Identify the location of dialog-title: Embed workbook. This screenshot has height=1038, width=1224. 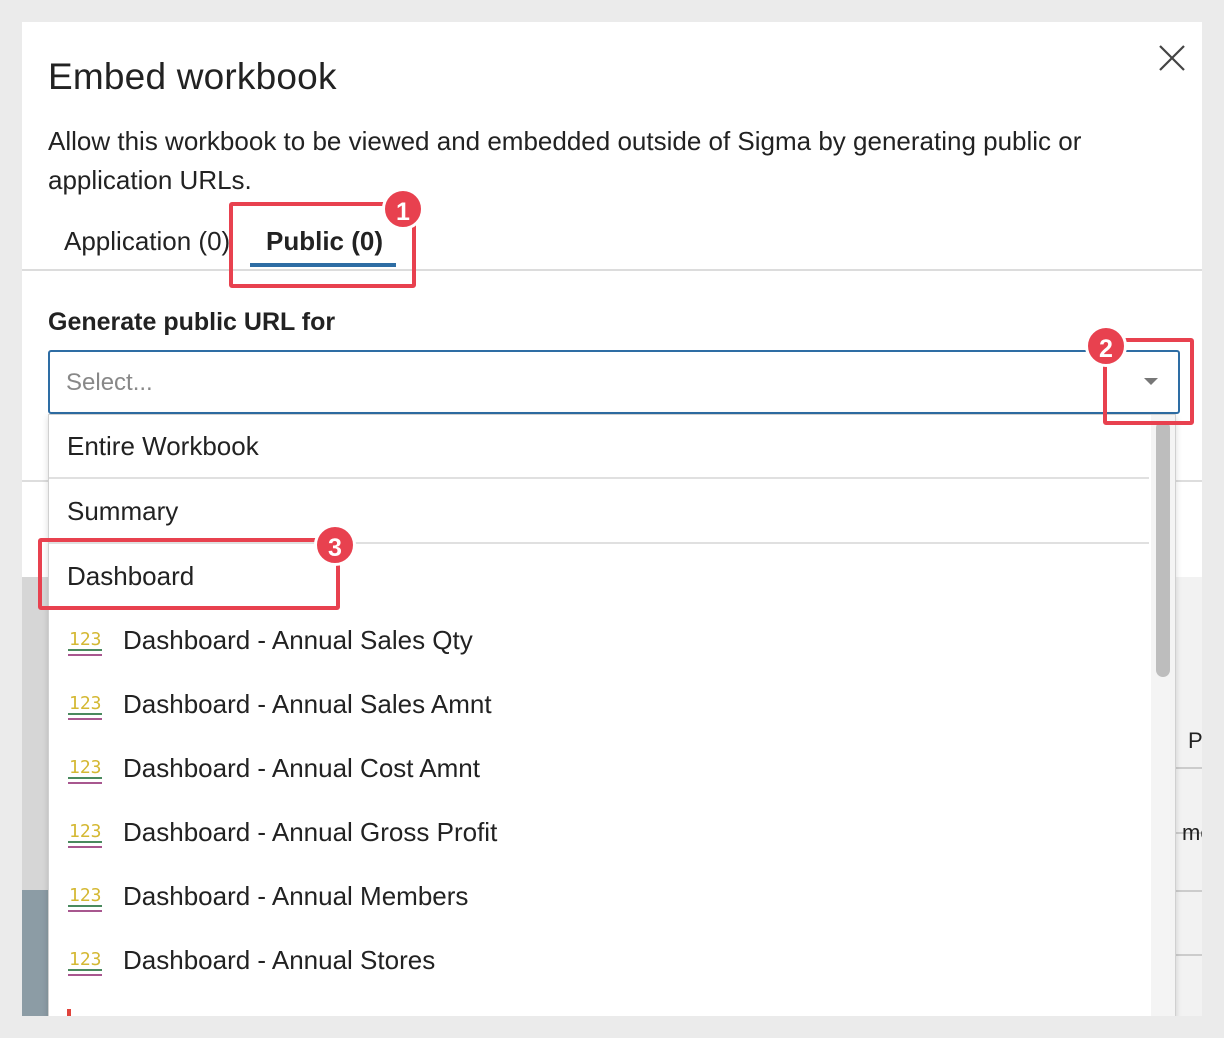
(192, 76).